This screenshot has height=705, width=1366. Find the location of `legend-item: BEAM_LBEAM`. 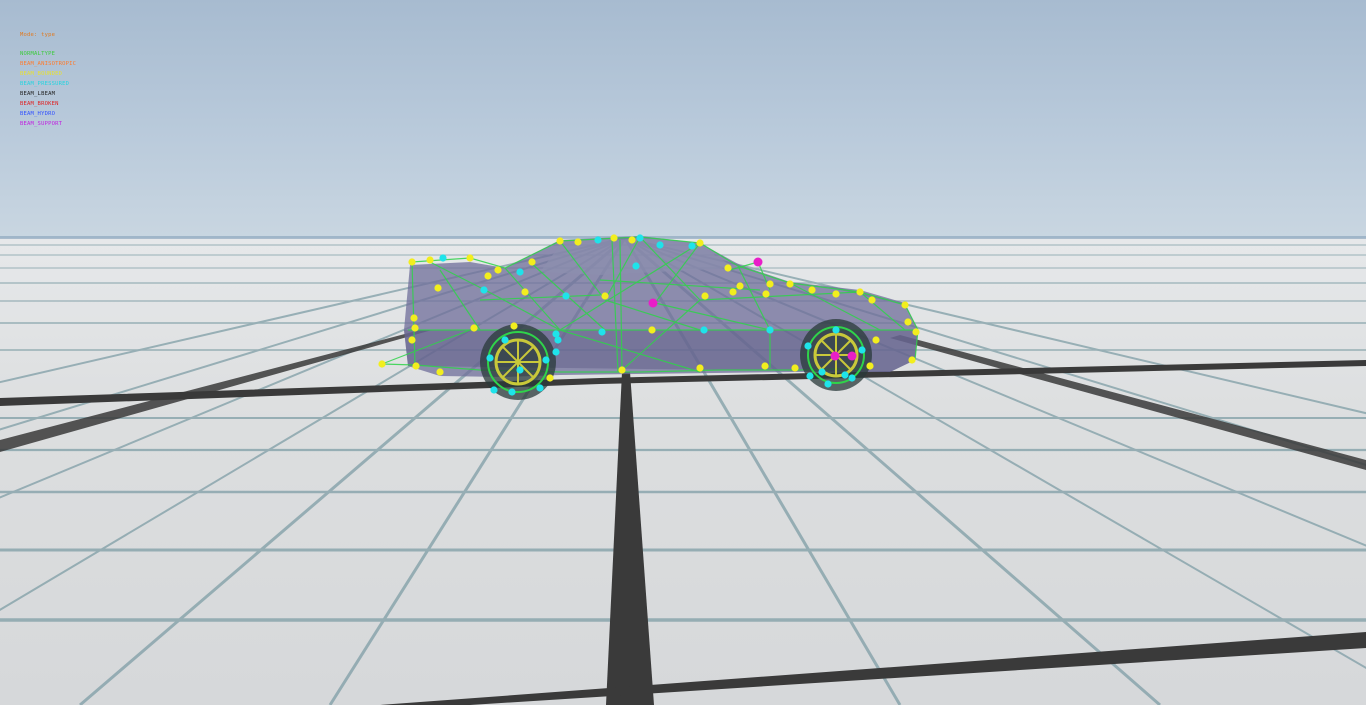

legend-item: BEAM_LBEAM is located at coordinates (38, 94).